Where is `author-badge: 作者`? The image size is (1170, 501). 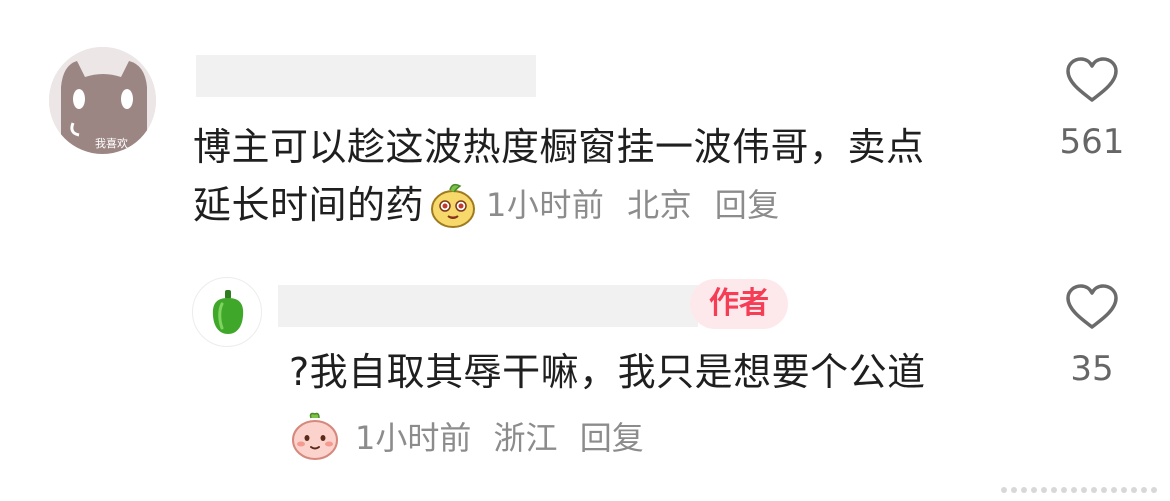
author-badge: 作者 is located at coordinates (739, 304).